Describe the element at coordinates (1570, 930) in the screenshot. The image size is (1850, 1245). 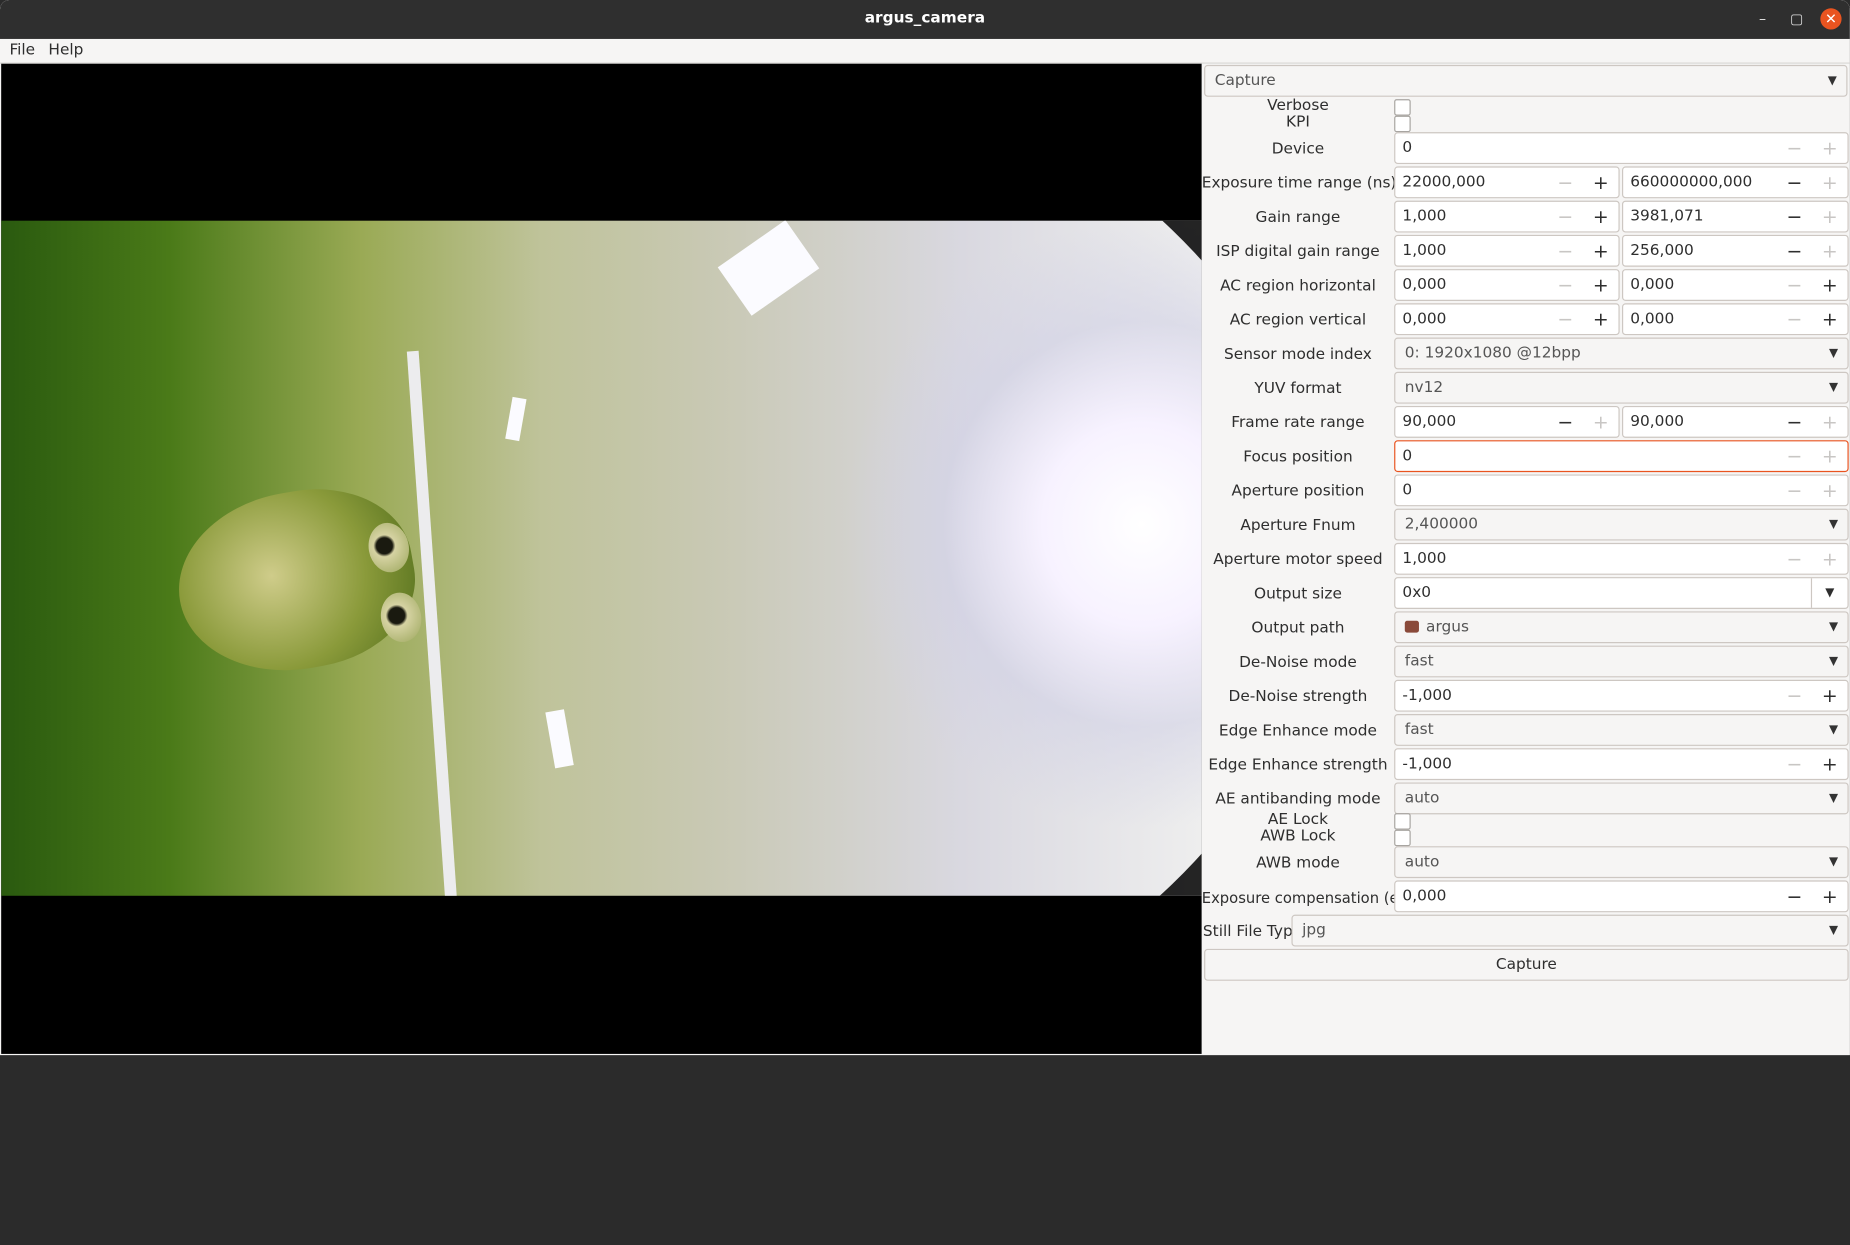
I see `still-type-combo: jpg ▼` at that location.